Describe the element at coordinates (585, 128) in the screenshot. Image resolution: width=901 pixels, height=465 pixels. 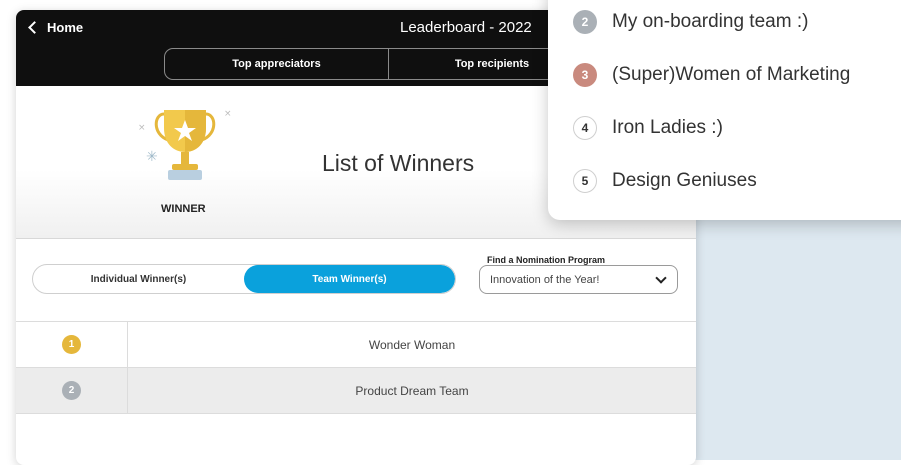
I see `rank-badge: 4` at that location.